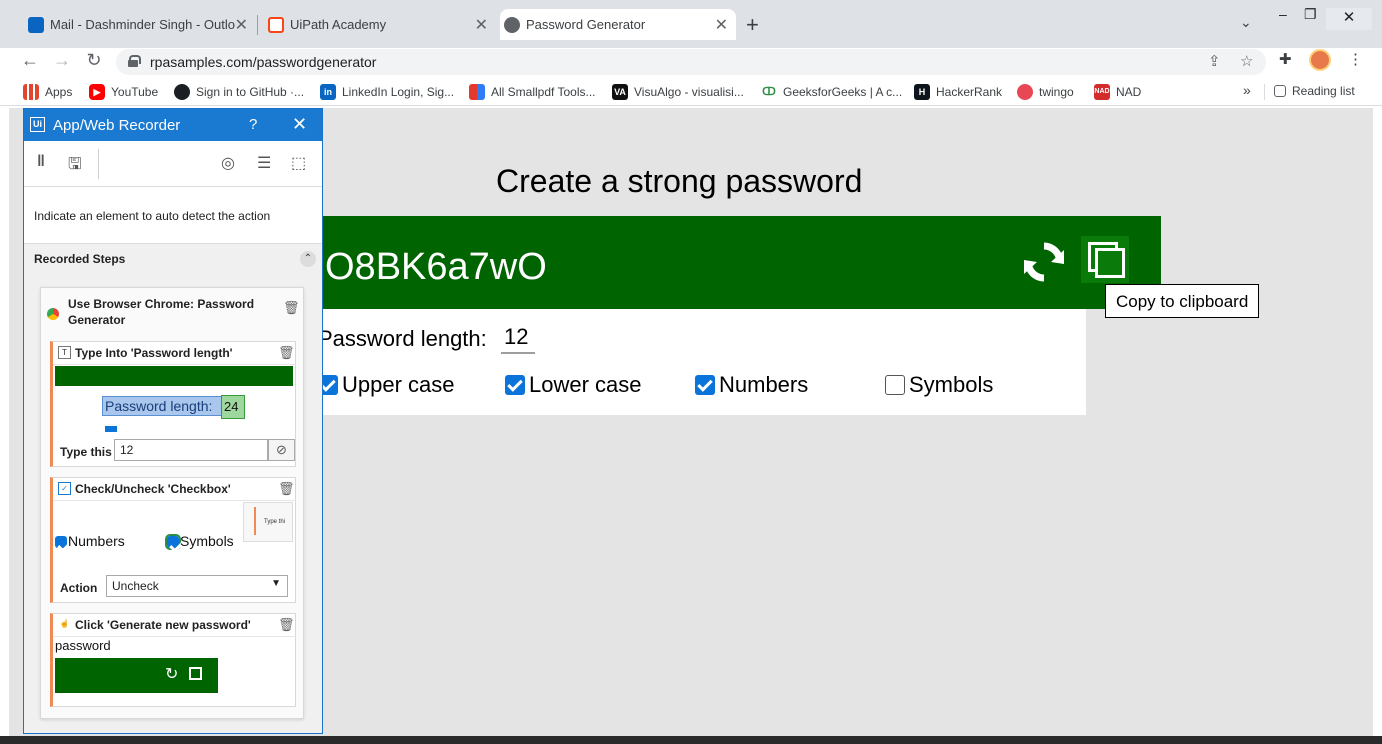 This screenshot has width=1382, height=744. Describe the element at coordinates (123, 92) in the screenshot. I see `bookmark-youtube: ▶ YouTube` at that location.